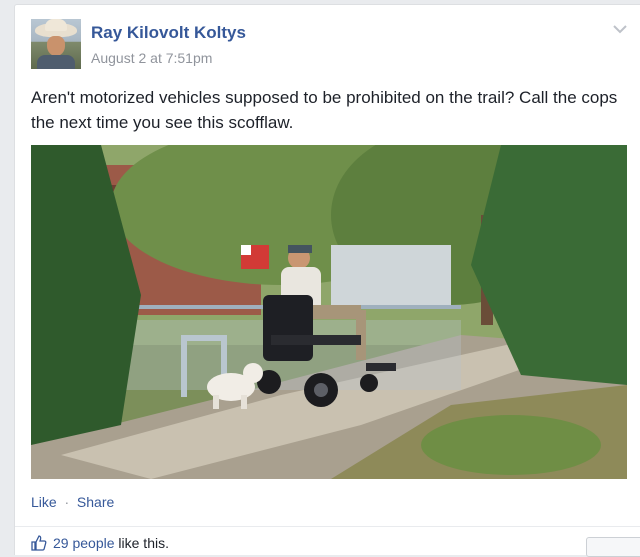  What do you see at coordinates (56, 62) in the screenshot?
I see `avatar-shirt` at bounding box center [56, 62].